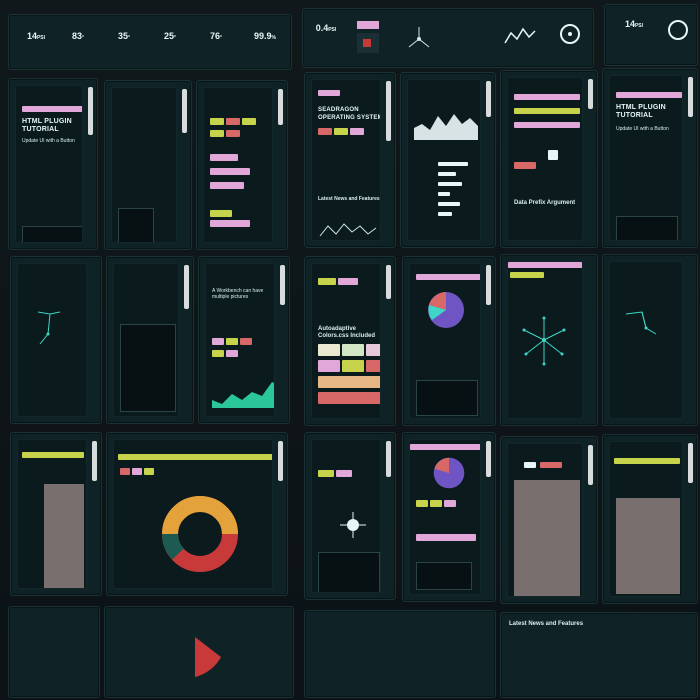  I want to click on panel-screen: A Workbench can have multiple pictures, so click(240, 340).